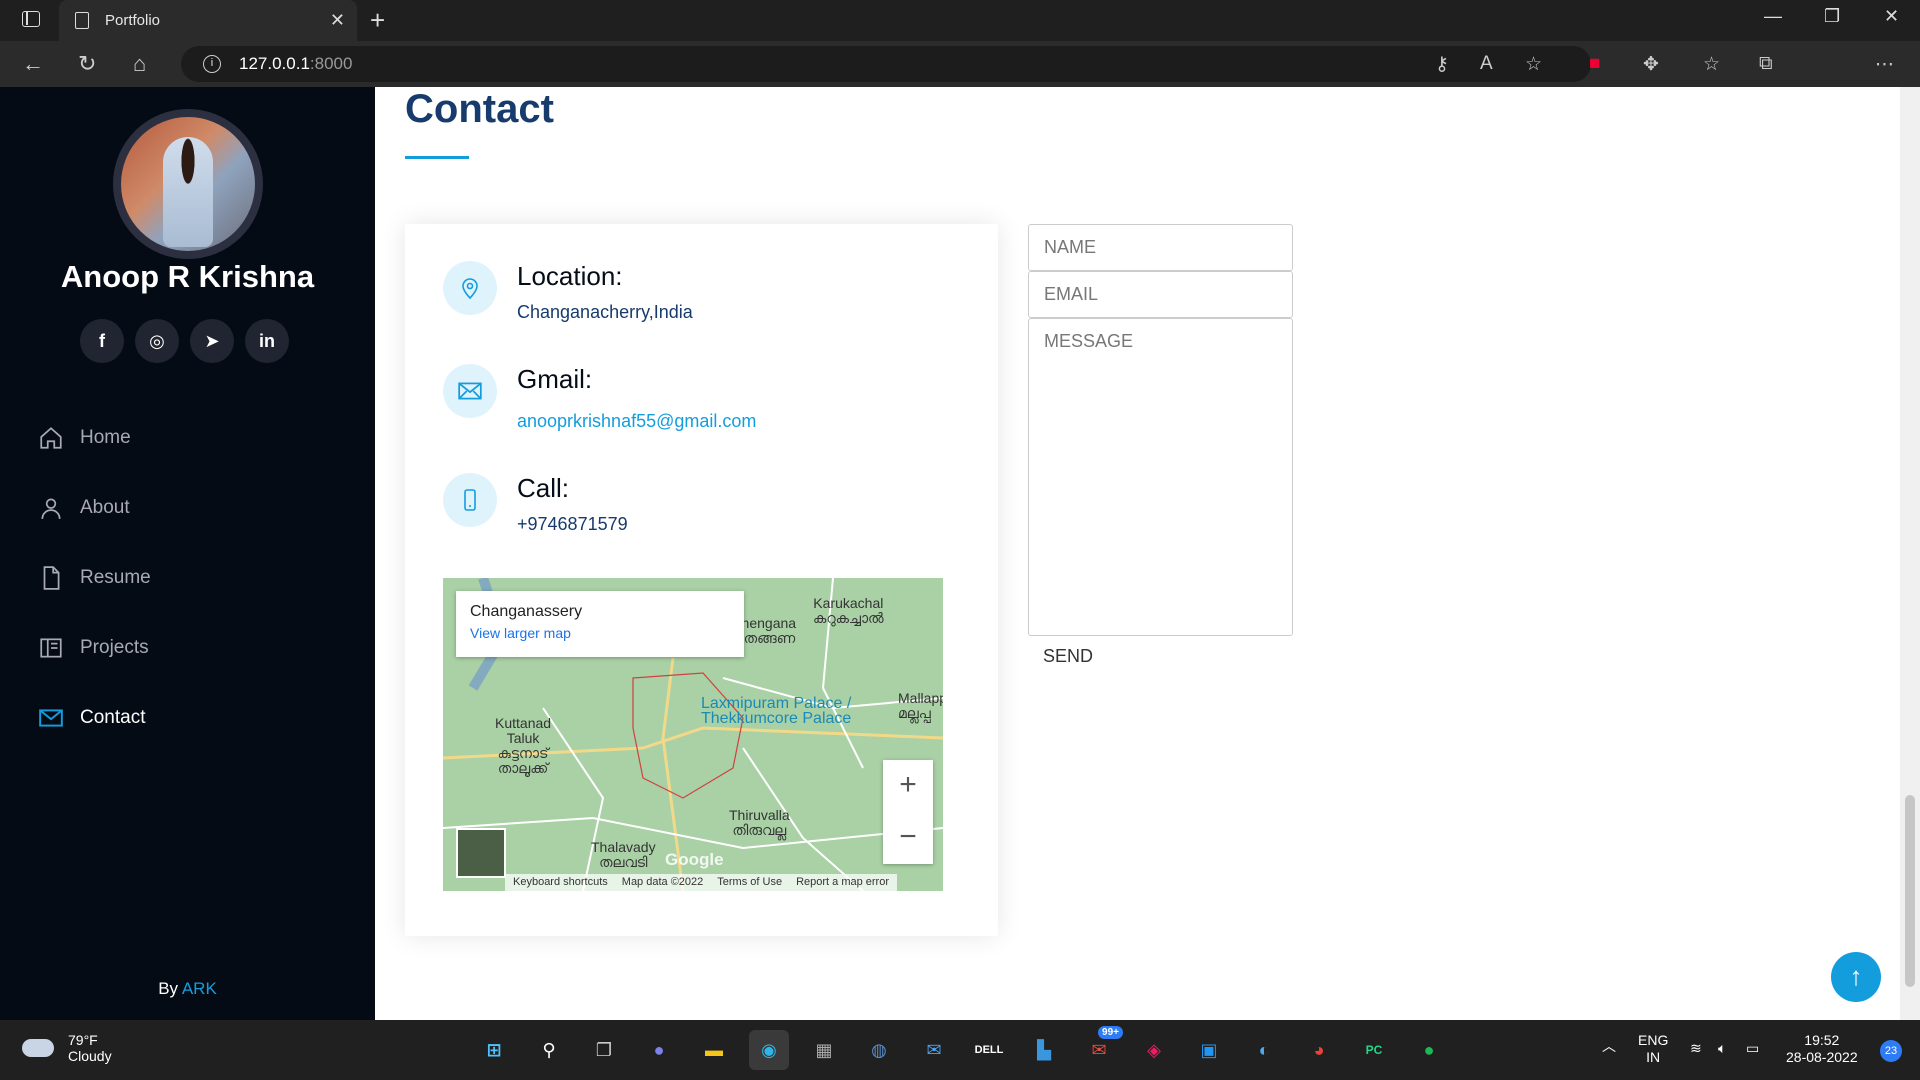  Describe the element at coordinates (139, 64) in the screenshot. I see `home-browser-icon: ⌂` at that location.